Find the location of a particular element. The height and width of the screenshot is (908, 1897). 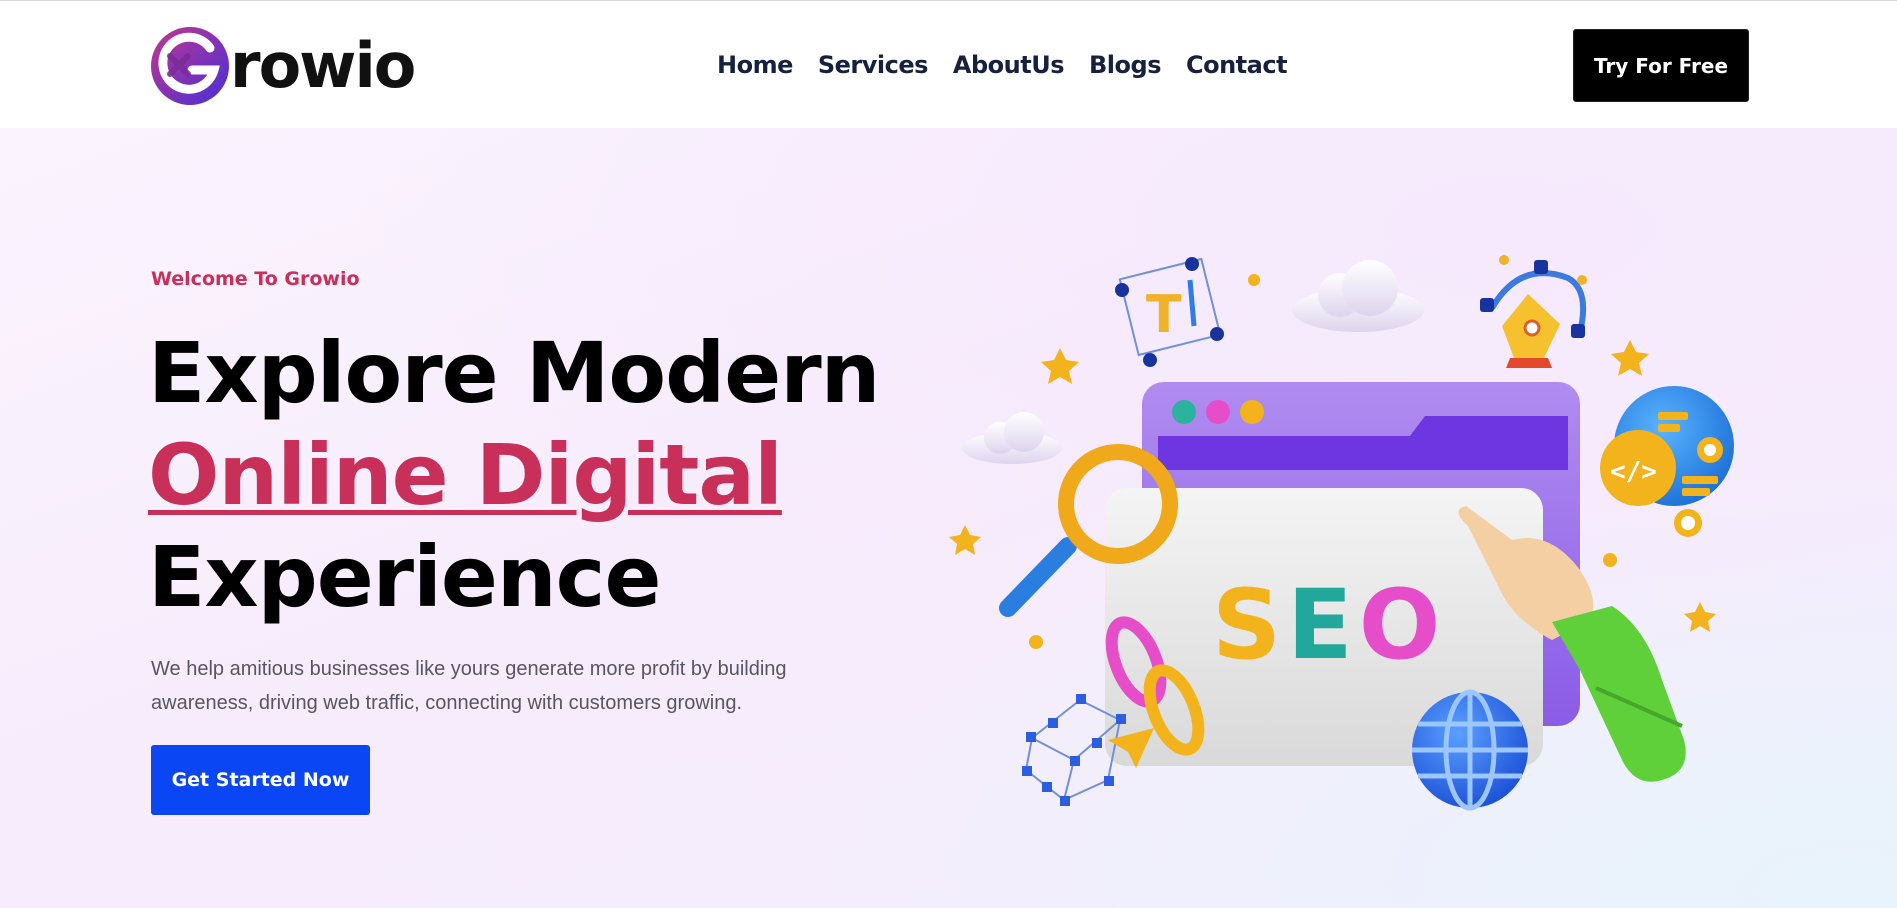

logo: rowio is located at coordinates (283, 66).